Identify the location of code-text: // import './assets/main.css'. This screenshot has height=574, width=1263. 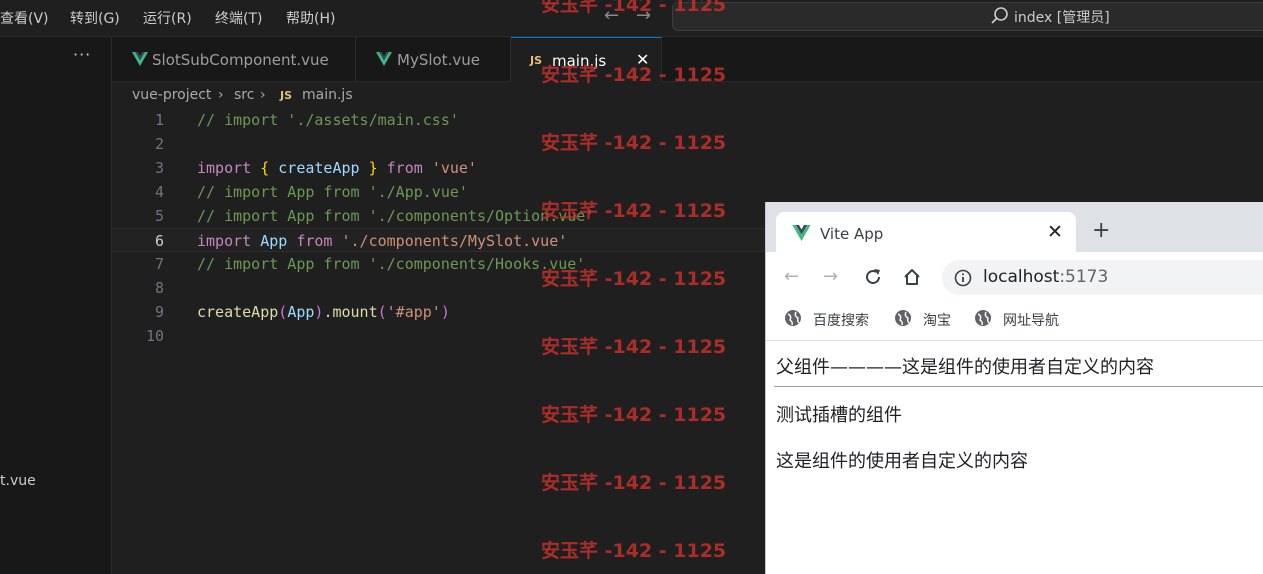
(328, 120).